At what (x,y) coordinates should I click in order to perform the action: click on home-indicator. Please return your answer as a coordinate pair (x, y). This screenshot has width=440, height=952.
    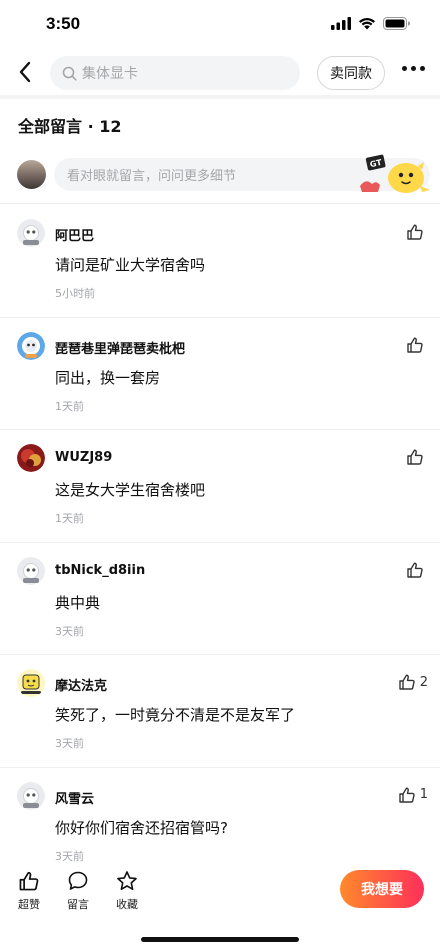
    Looking at the image, I should click on (220, 939).